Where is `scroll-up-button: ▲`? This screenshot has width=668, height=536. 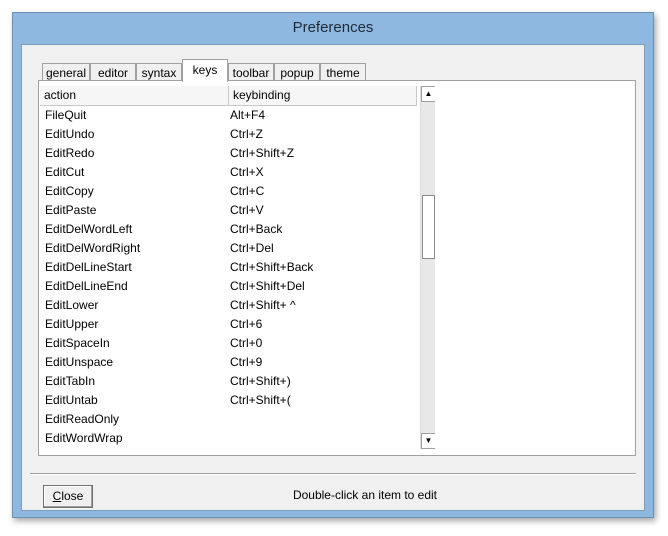
scroll-up-button: ▲ is located at coordinates (428, 94).